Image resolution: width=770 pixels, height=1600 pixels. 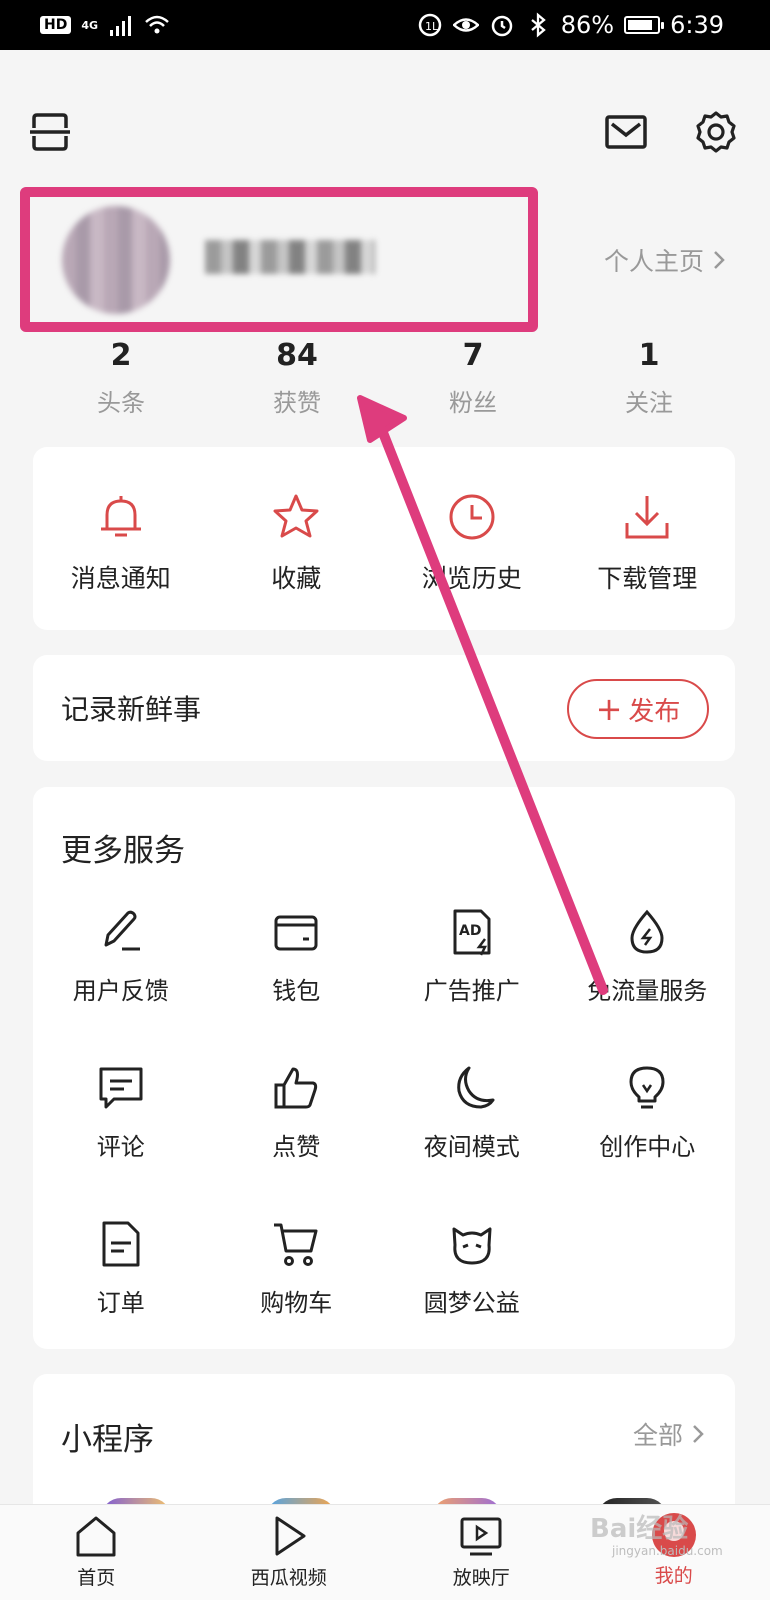 I want to click on alarm-icon, so click(x=501, y=26).